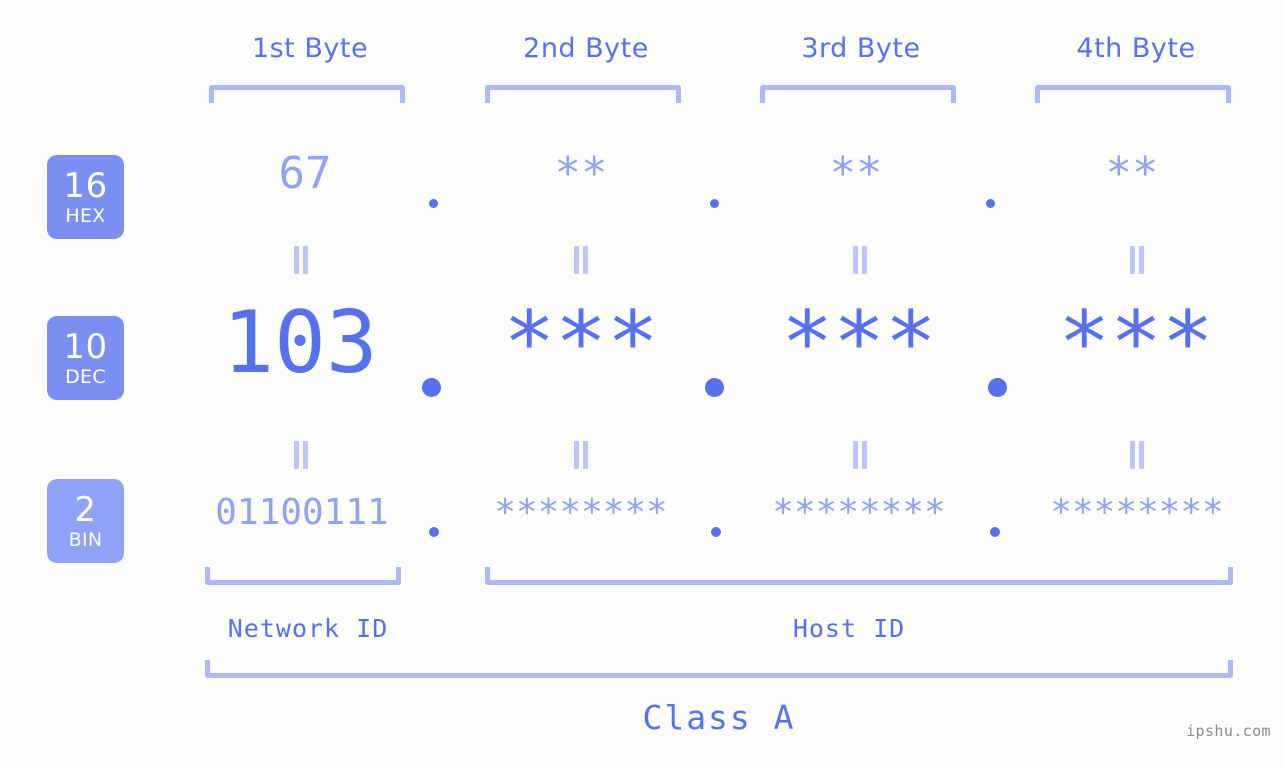 The height and width of the screenshot is (767, 1285). I want to click on hex-byte-1: 67, so click(305, 173).